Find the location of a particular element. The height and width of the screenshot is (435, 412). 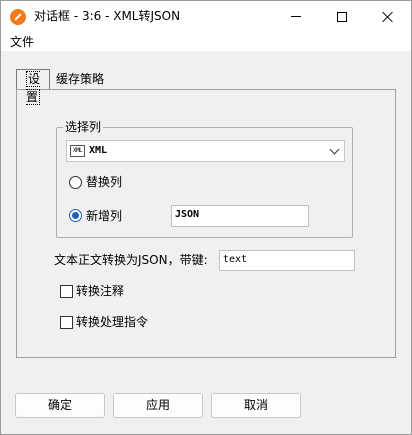

title-bar: 对话框 - 3:6 - XML转JSON is located at coordinates (206, 17).